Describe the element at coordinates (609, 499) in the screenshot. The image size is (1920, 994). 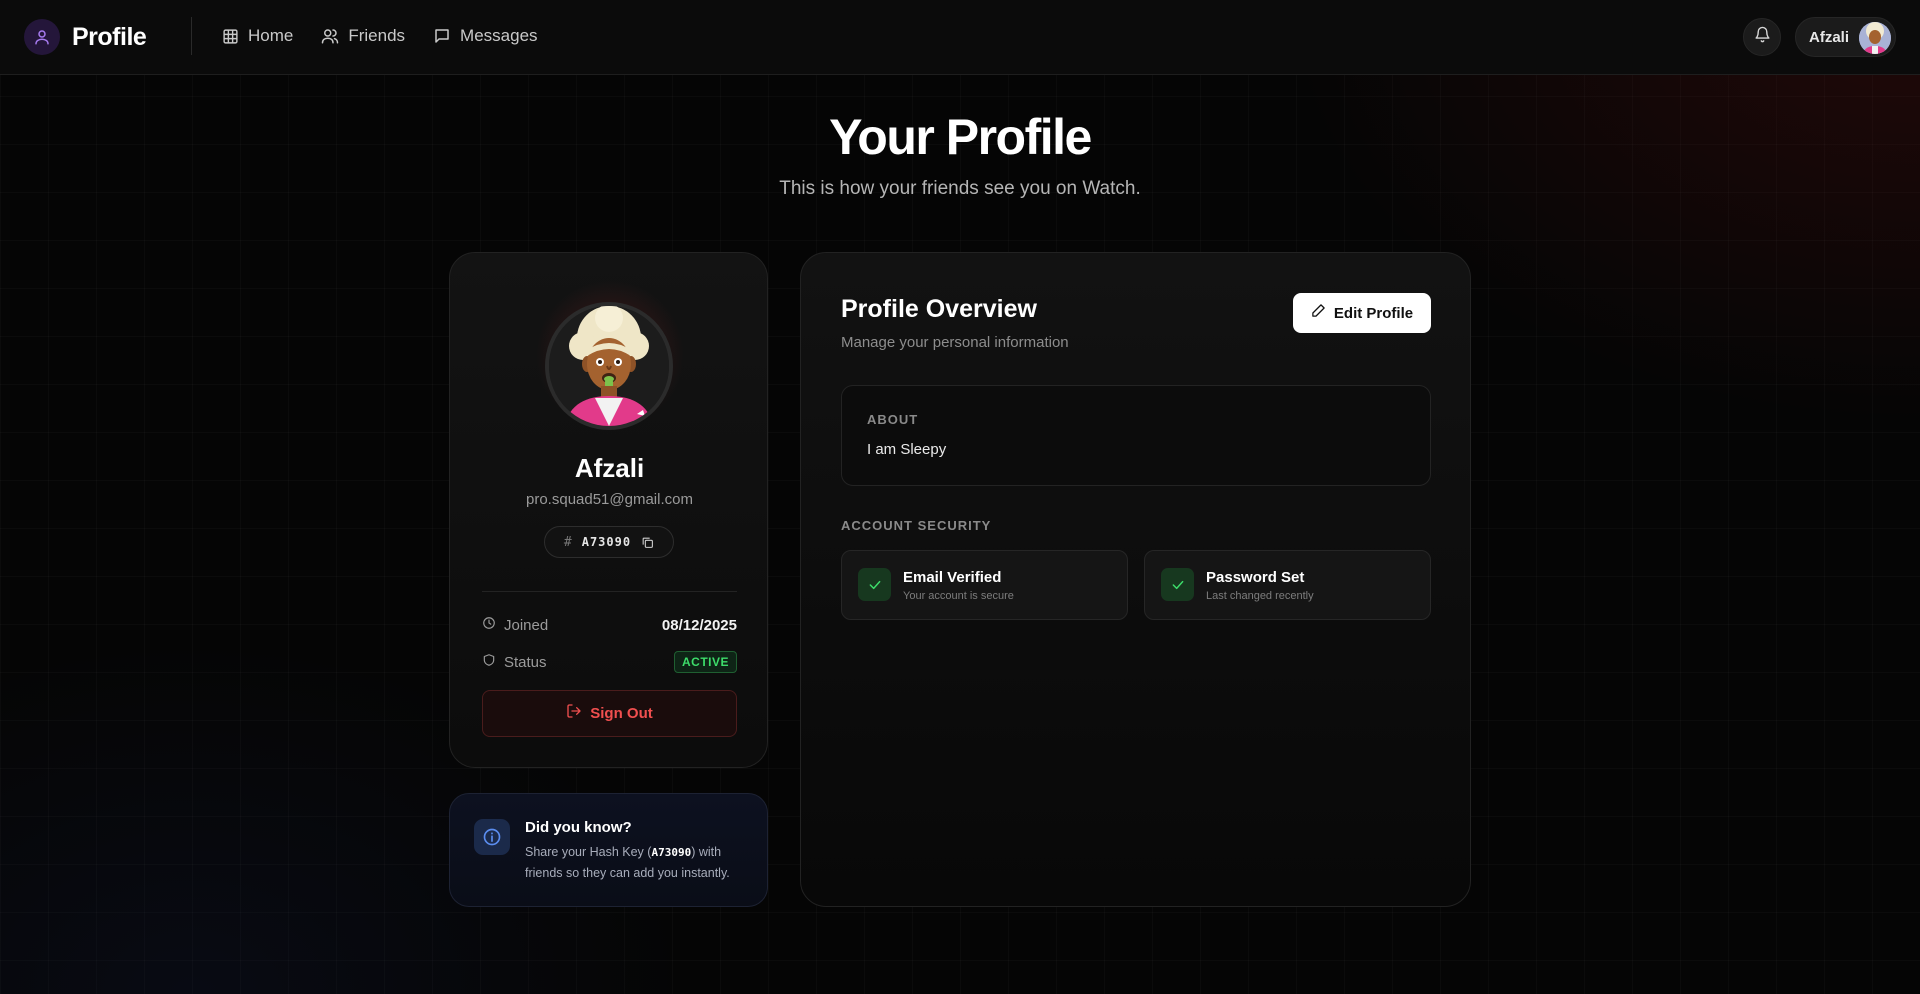
I see `profile-email: pro.squad51@gmail.com` at that location.